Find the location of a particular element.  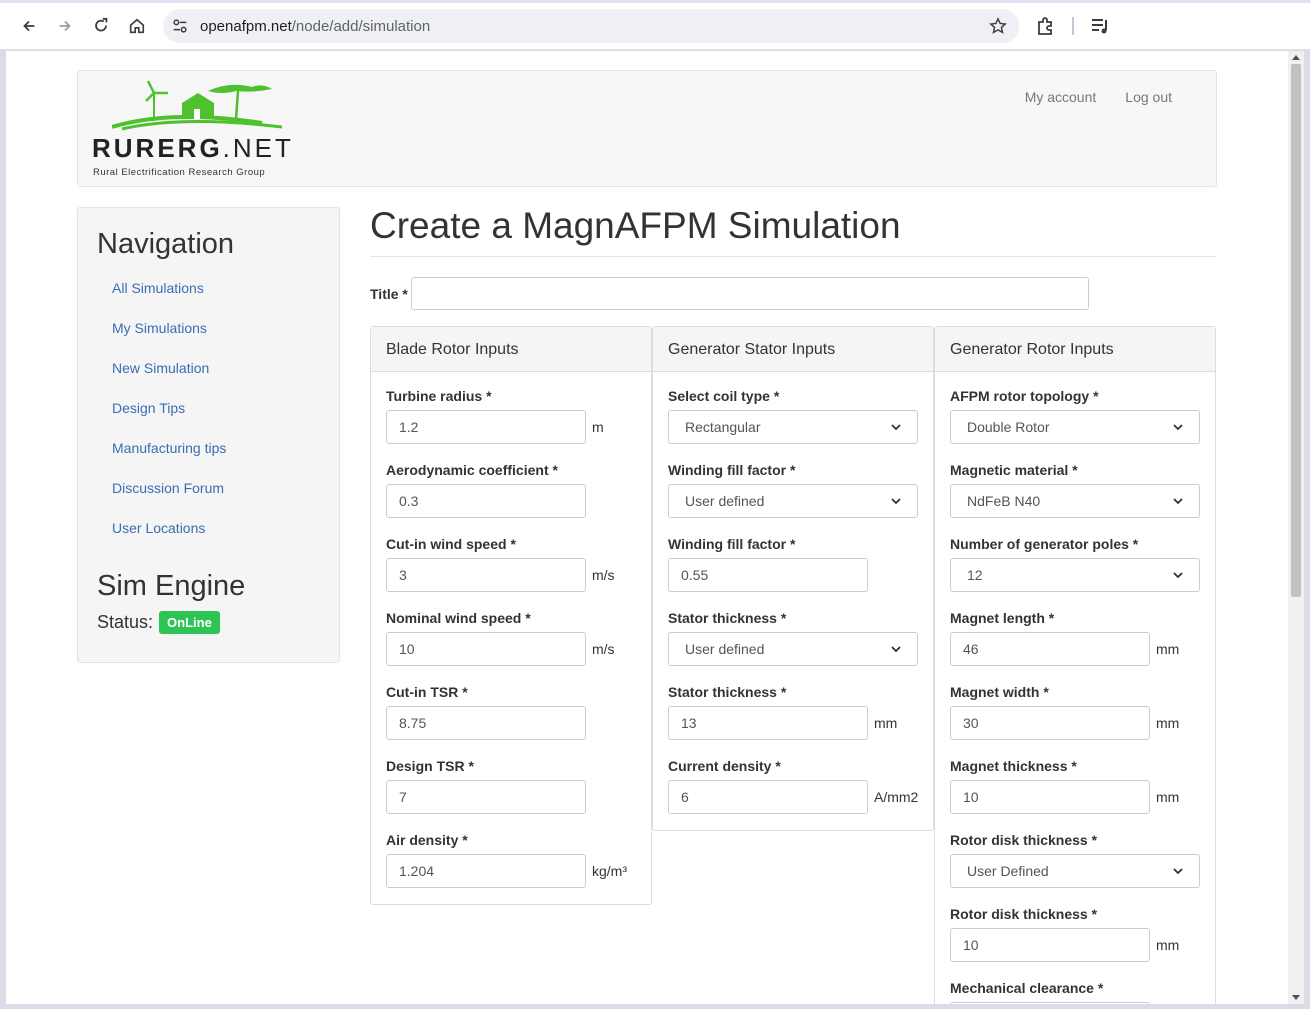

page-scrollbar is located at coordinates (1296, 527).